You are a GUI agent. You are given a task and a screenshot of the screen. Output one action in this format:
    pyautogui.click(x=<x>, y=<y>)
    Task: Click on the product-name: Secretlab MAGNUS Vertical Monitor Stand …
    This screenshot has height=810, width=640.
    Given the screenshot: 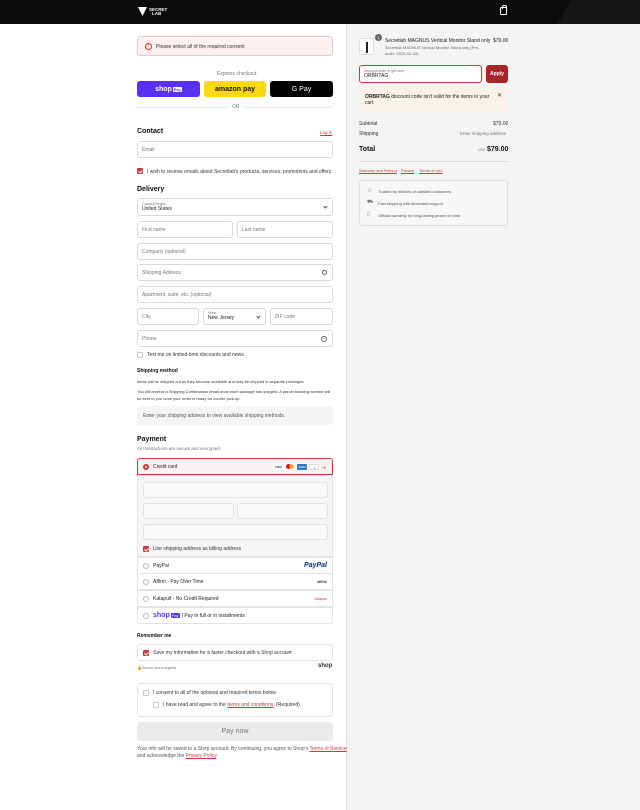 What is the action you would take?
    pyautogui.click(x=438, y=41)
    